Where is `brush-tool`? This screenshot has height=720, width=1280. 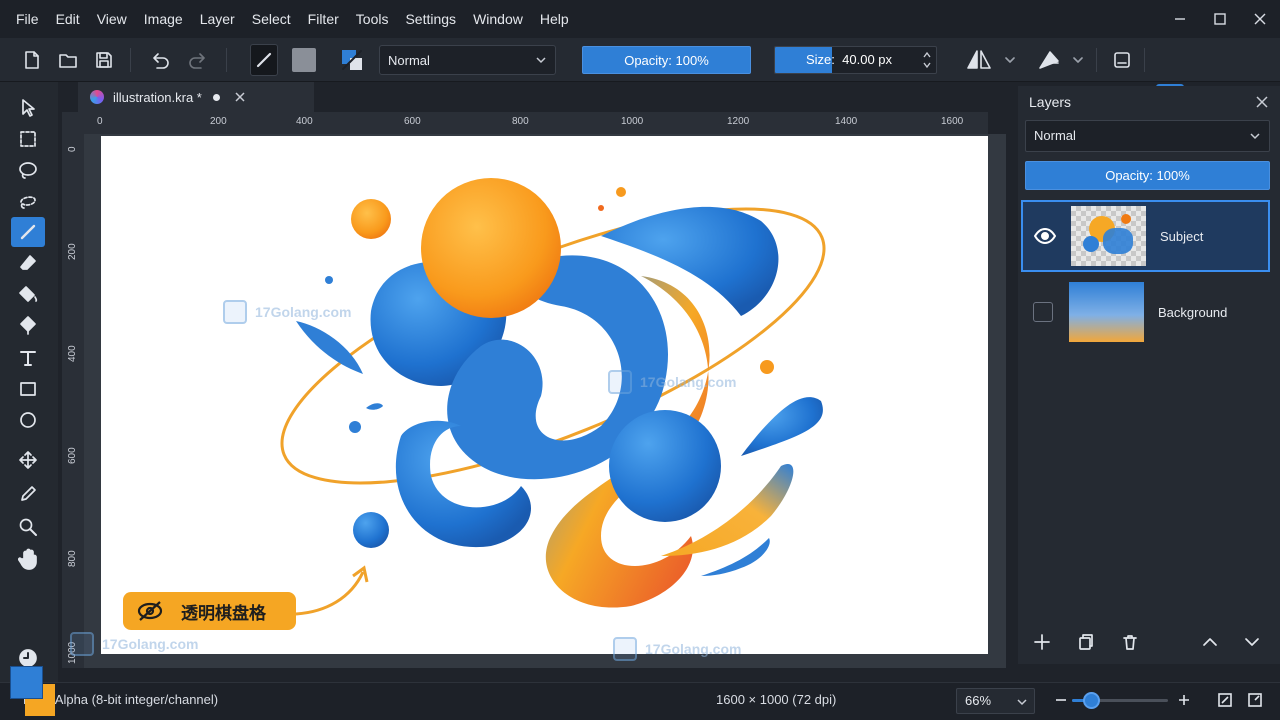 brush-tool is located at coordinates (28, 232).